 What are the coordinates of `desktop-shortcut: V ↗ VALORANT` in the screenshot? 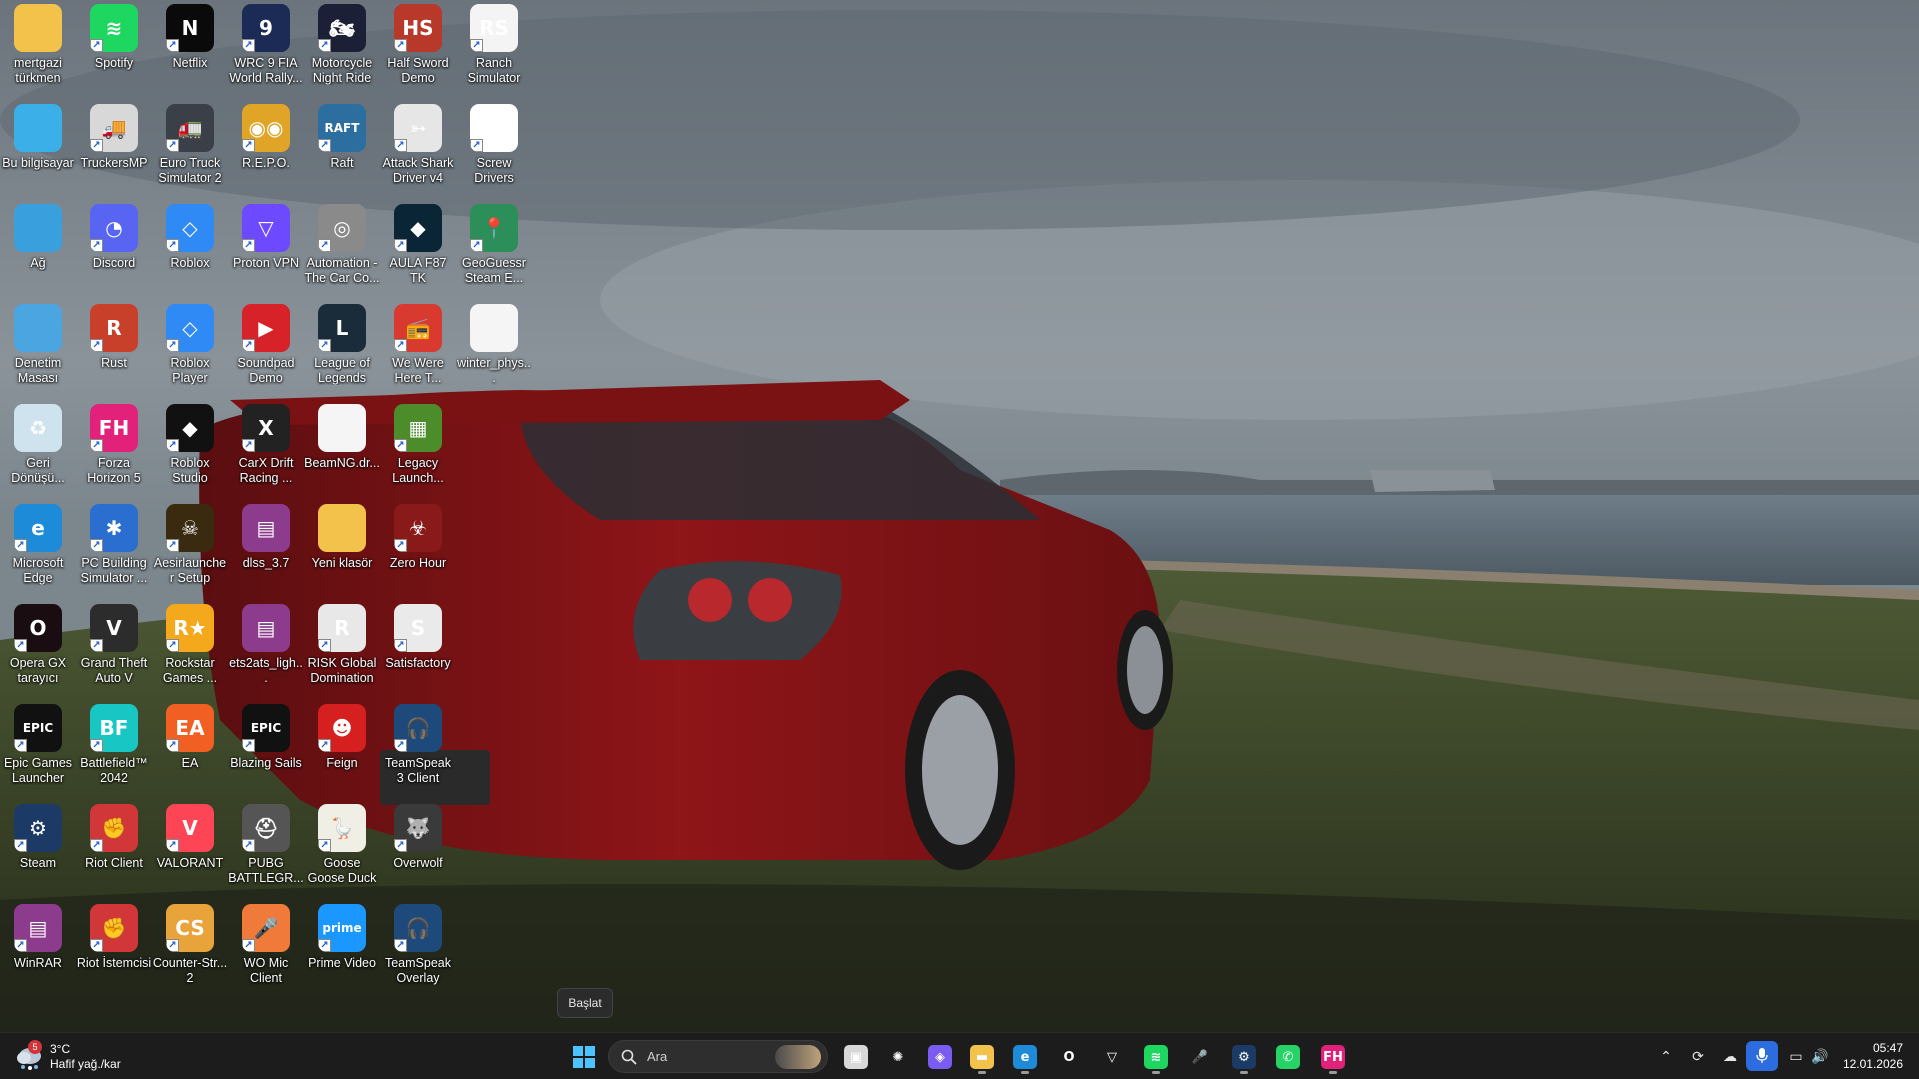 It's located at (190, 850).